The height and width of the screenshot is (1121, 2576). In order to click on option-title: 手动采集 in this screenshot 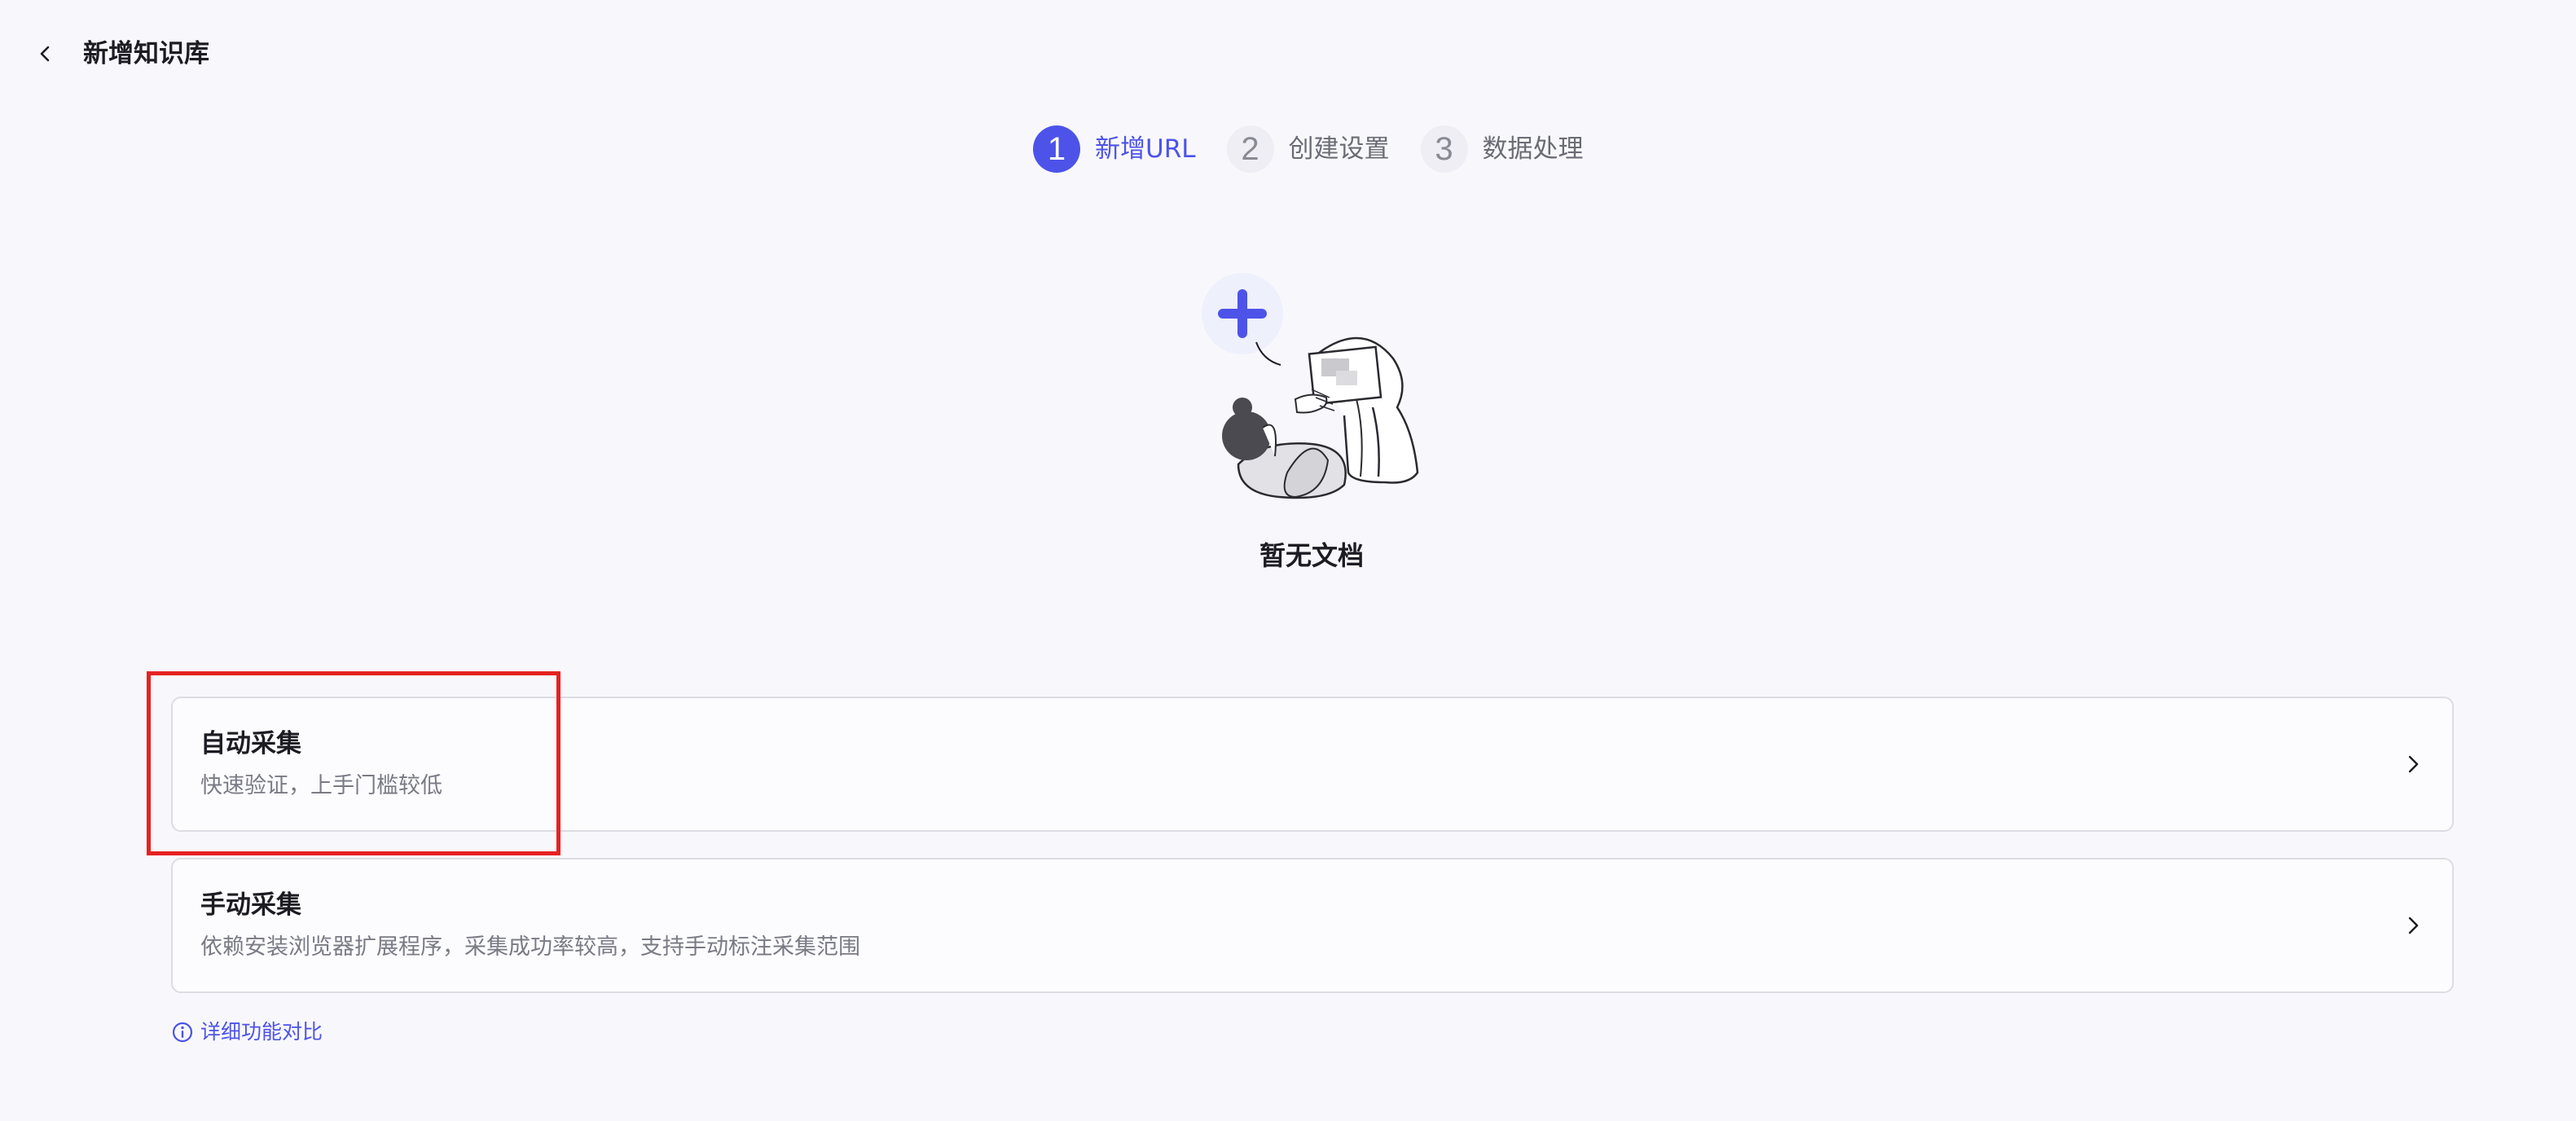, I will do `click(250, 905)`.